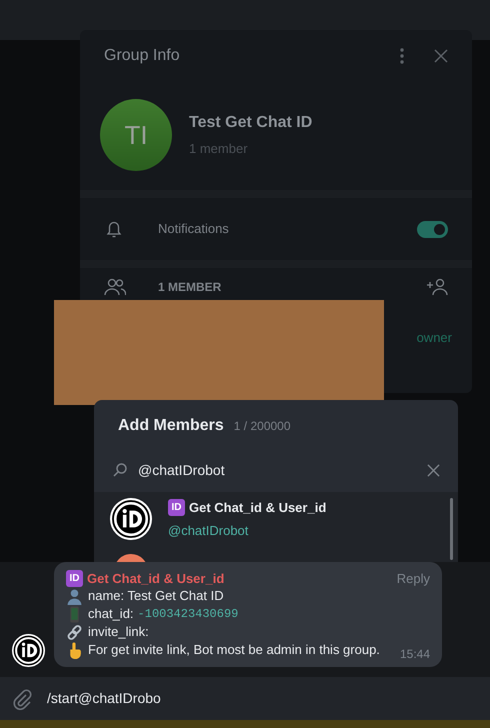 Image resolution: width=490 pixels, height=728 pixels. I want to click on search-field: @chatIDrobot, so click(282, 470).